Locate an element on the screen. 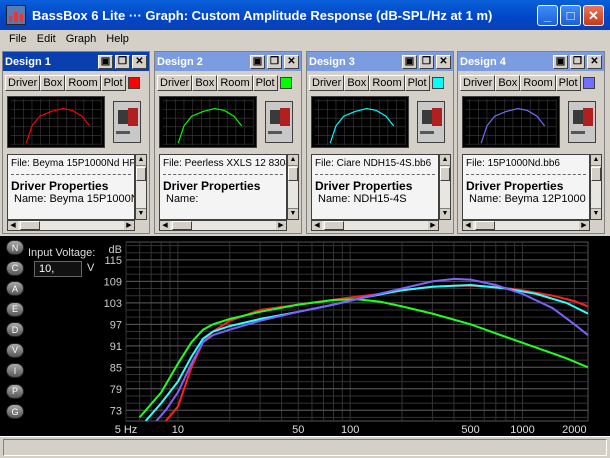  design-2-tabs: Driver Box Room Plot is located at coordinates (228, 82).